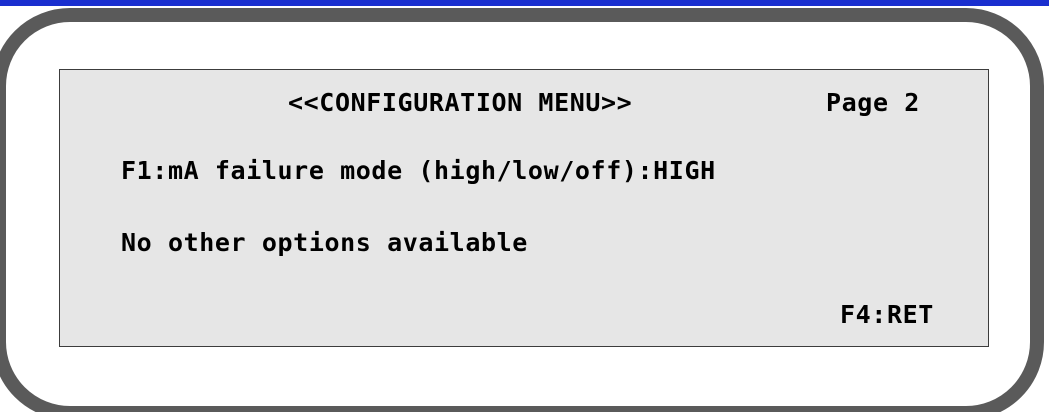  Describe the element at coordinates (873, 102) in the screenshot. I see `page-indicator: Page 2` at that location.